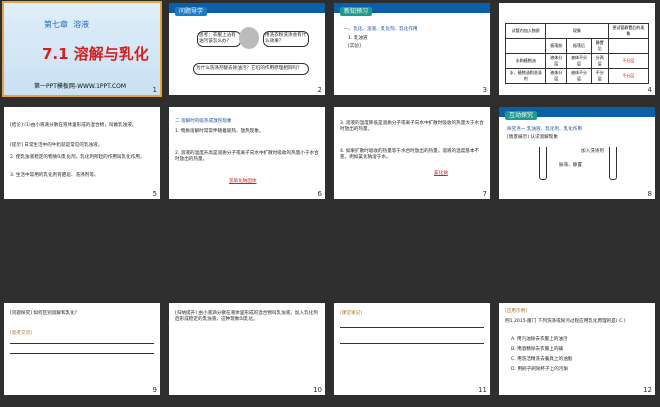 This screenshot has width=660, height=407. Describe the element at coordinates (219, 39) in the screenshot. I see `speech-bubble-left: 思考：衣服上沾有油污该怎么办？` at that location.